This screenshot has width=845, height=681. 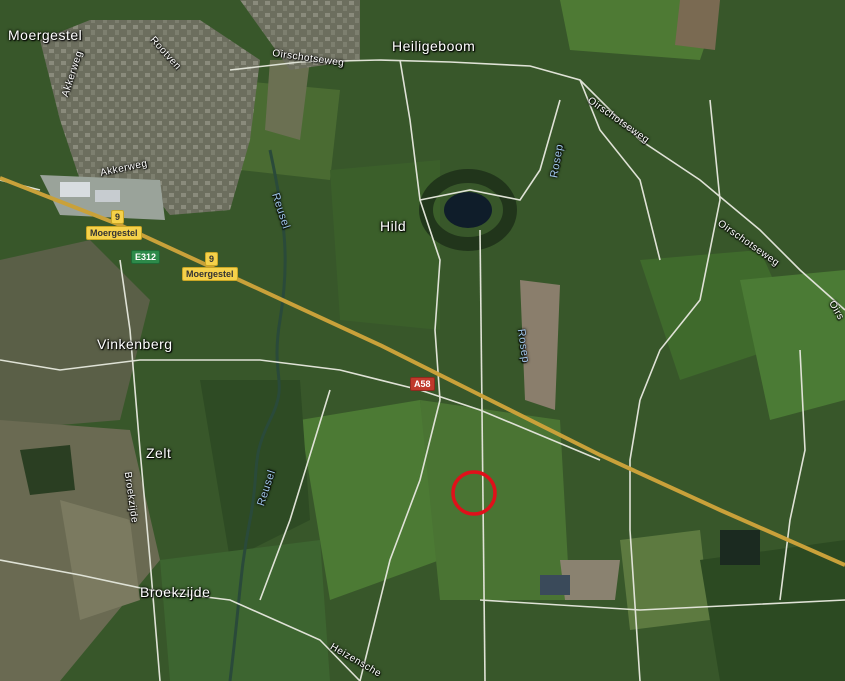 I want to click on exit-name-shield-1: Moergestel, so click(x=114, y=233).